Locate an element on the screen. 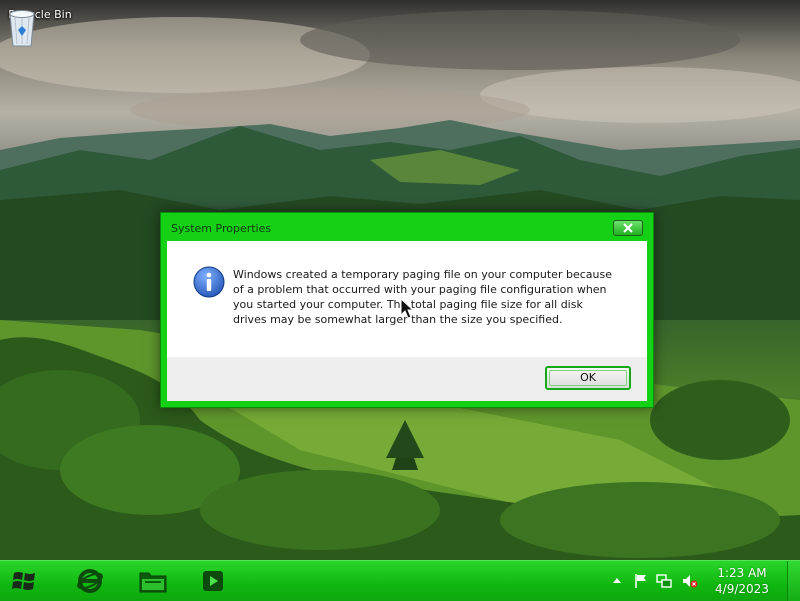  close-button is located at coordinates (628, 228).